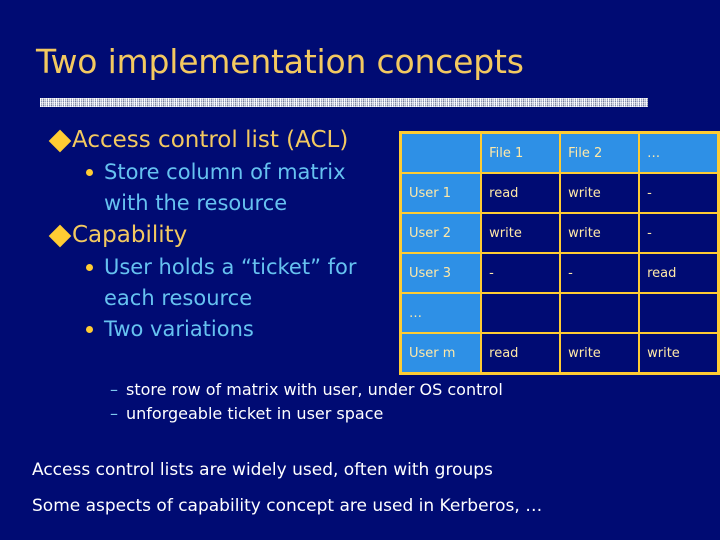 This screenshot has width=720, height=540. I want to click on cell-userm-more: write, so click(679, 353).